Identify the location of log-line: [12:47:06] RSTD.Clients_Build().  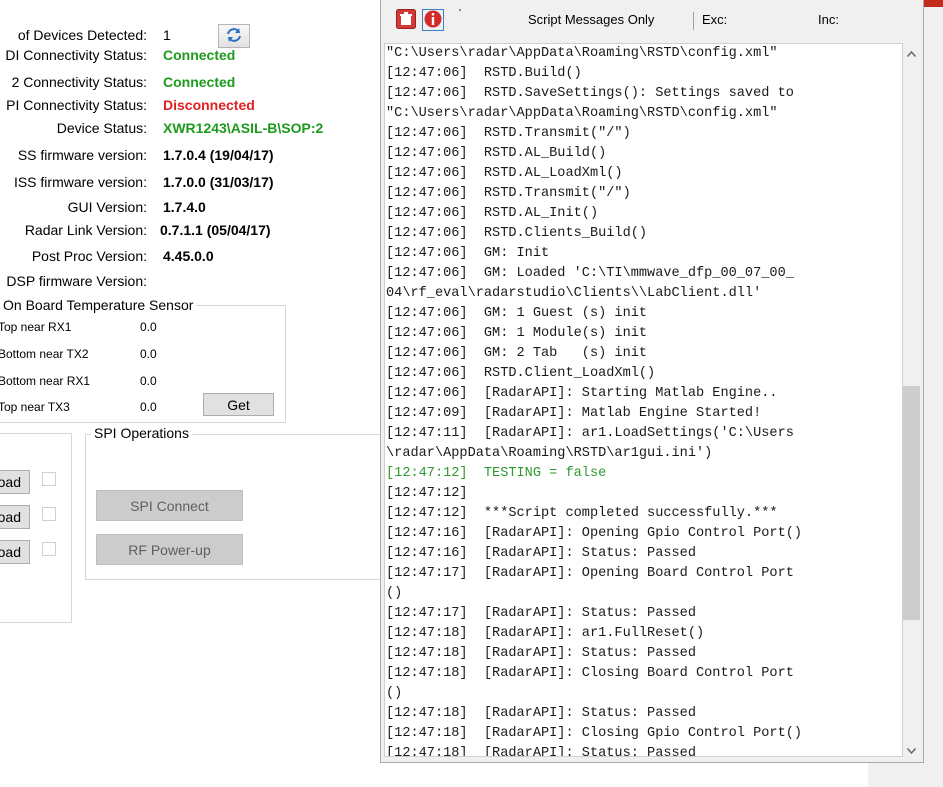
(517, 233).